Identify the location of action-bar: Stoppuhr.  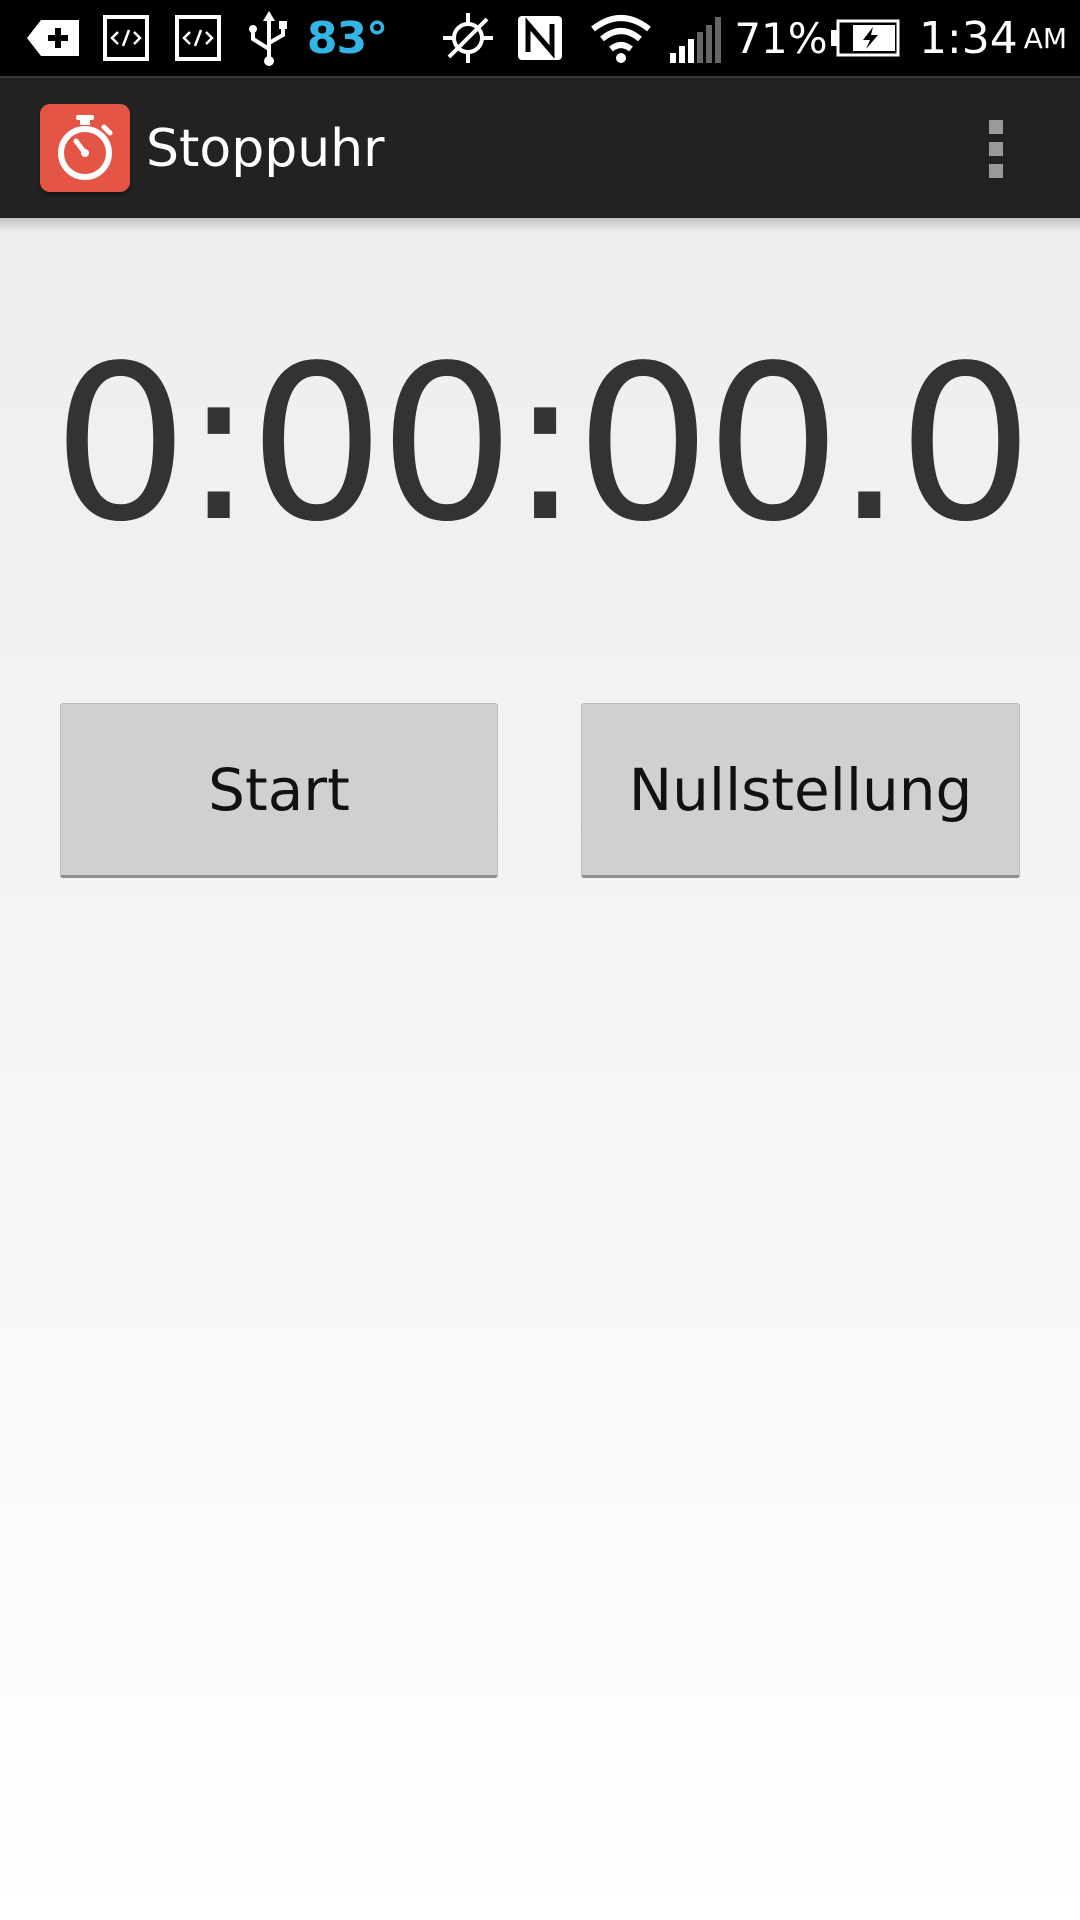
(540, 147).